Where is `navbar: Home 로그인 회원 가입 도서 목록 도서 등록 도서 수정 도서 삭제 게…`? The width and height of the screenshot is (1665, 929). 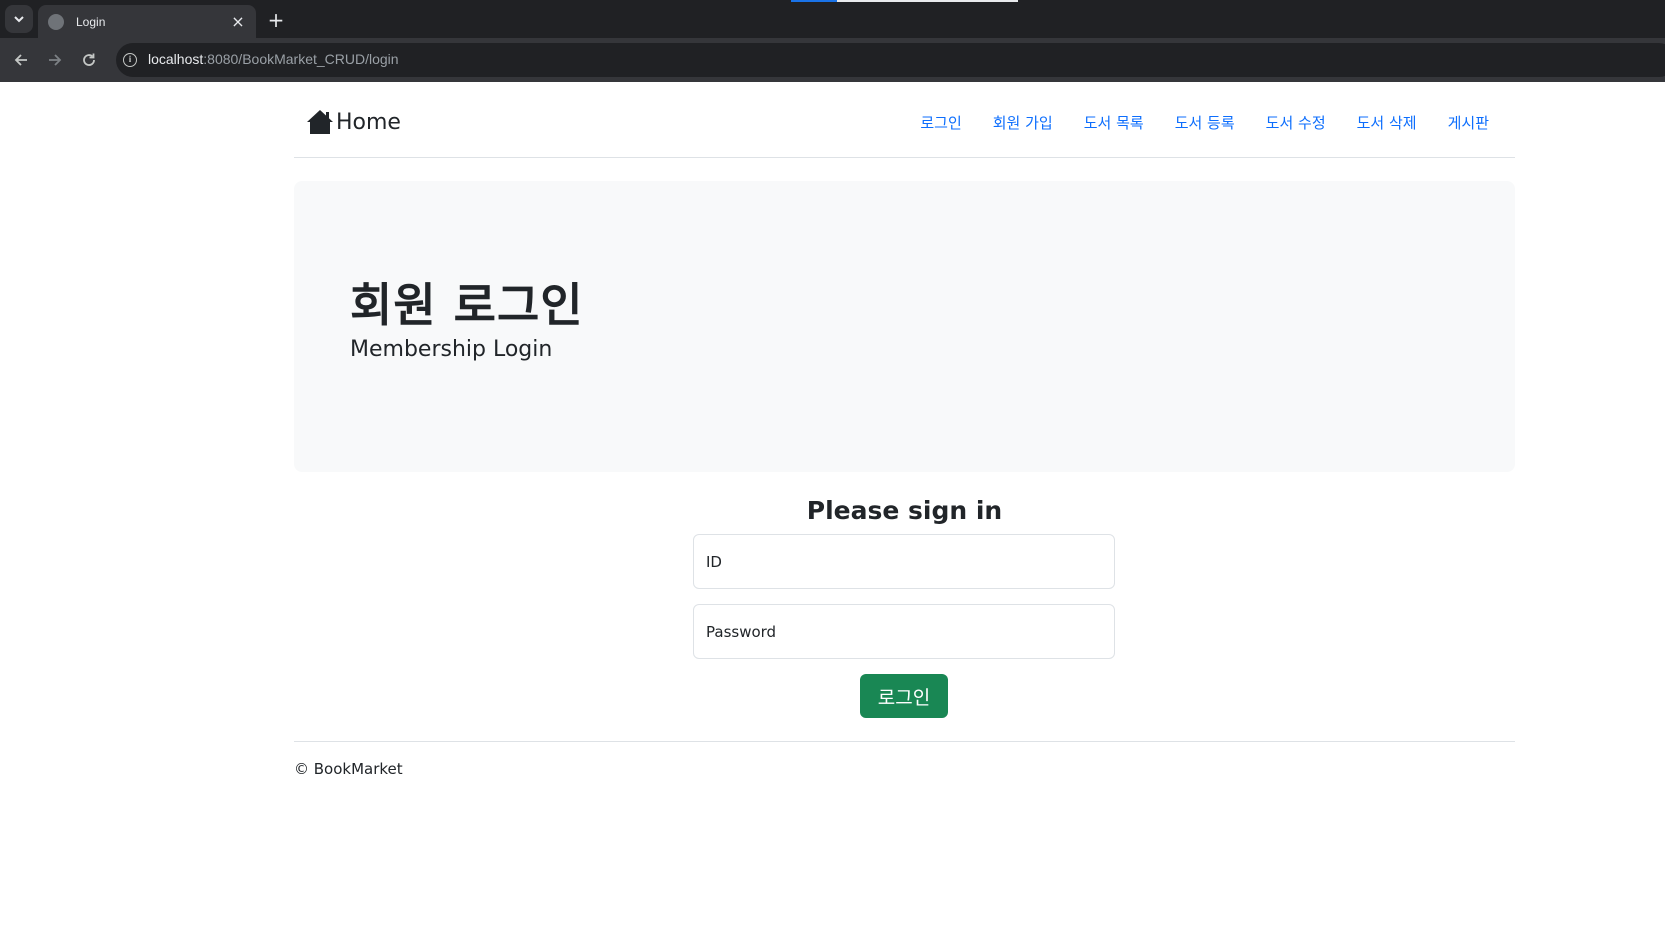 navbar: Home 로그인 회원 가입 도서 목록 도서 등록 도서 수정 도서 삭제 게… is located at coordinates (904, 120).